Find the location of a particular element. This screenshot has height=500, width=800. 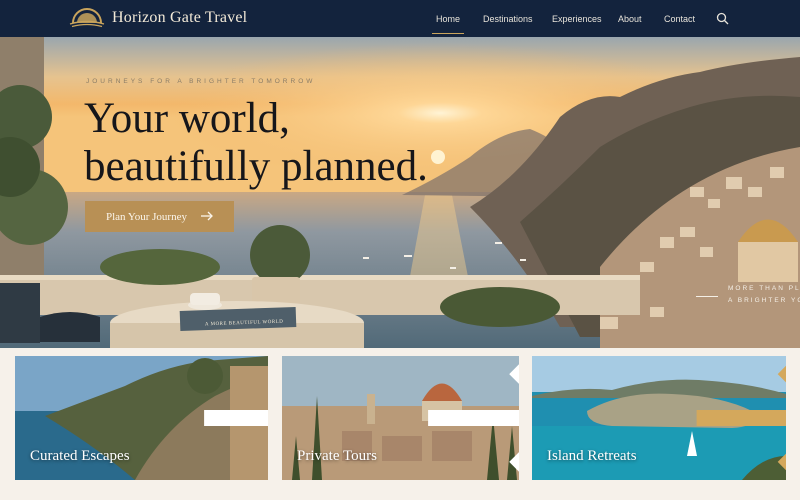

hero-side-note: MORE THAN PLA A BRIGHTER YO is located at coordinates (748, 295).